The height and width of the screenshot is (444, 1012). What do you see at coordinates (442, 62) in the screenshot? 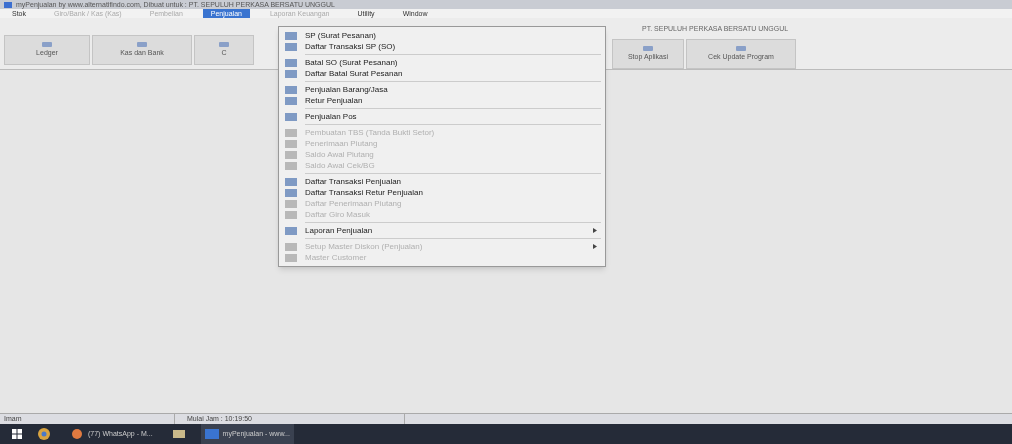
I see `menu-entry: Batal SO (Surat Pesanan)` at bounding box center [442, 62].